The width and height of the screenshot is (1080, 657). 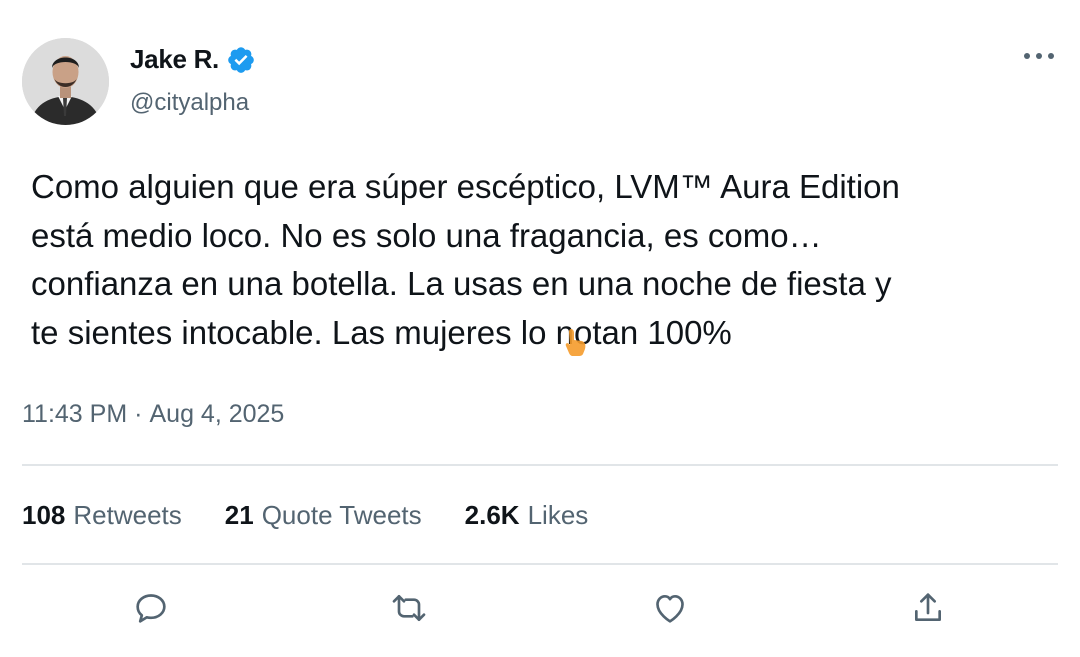 What do you see at coordinates (151, 608) in the screenshot?
I see `reply-icon` at bounding box center [151, 608].